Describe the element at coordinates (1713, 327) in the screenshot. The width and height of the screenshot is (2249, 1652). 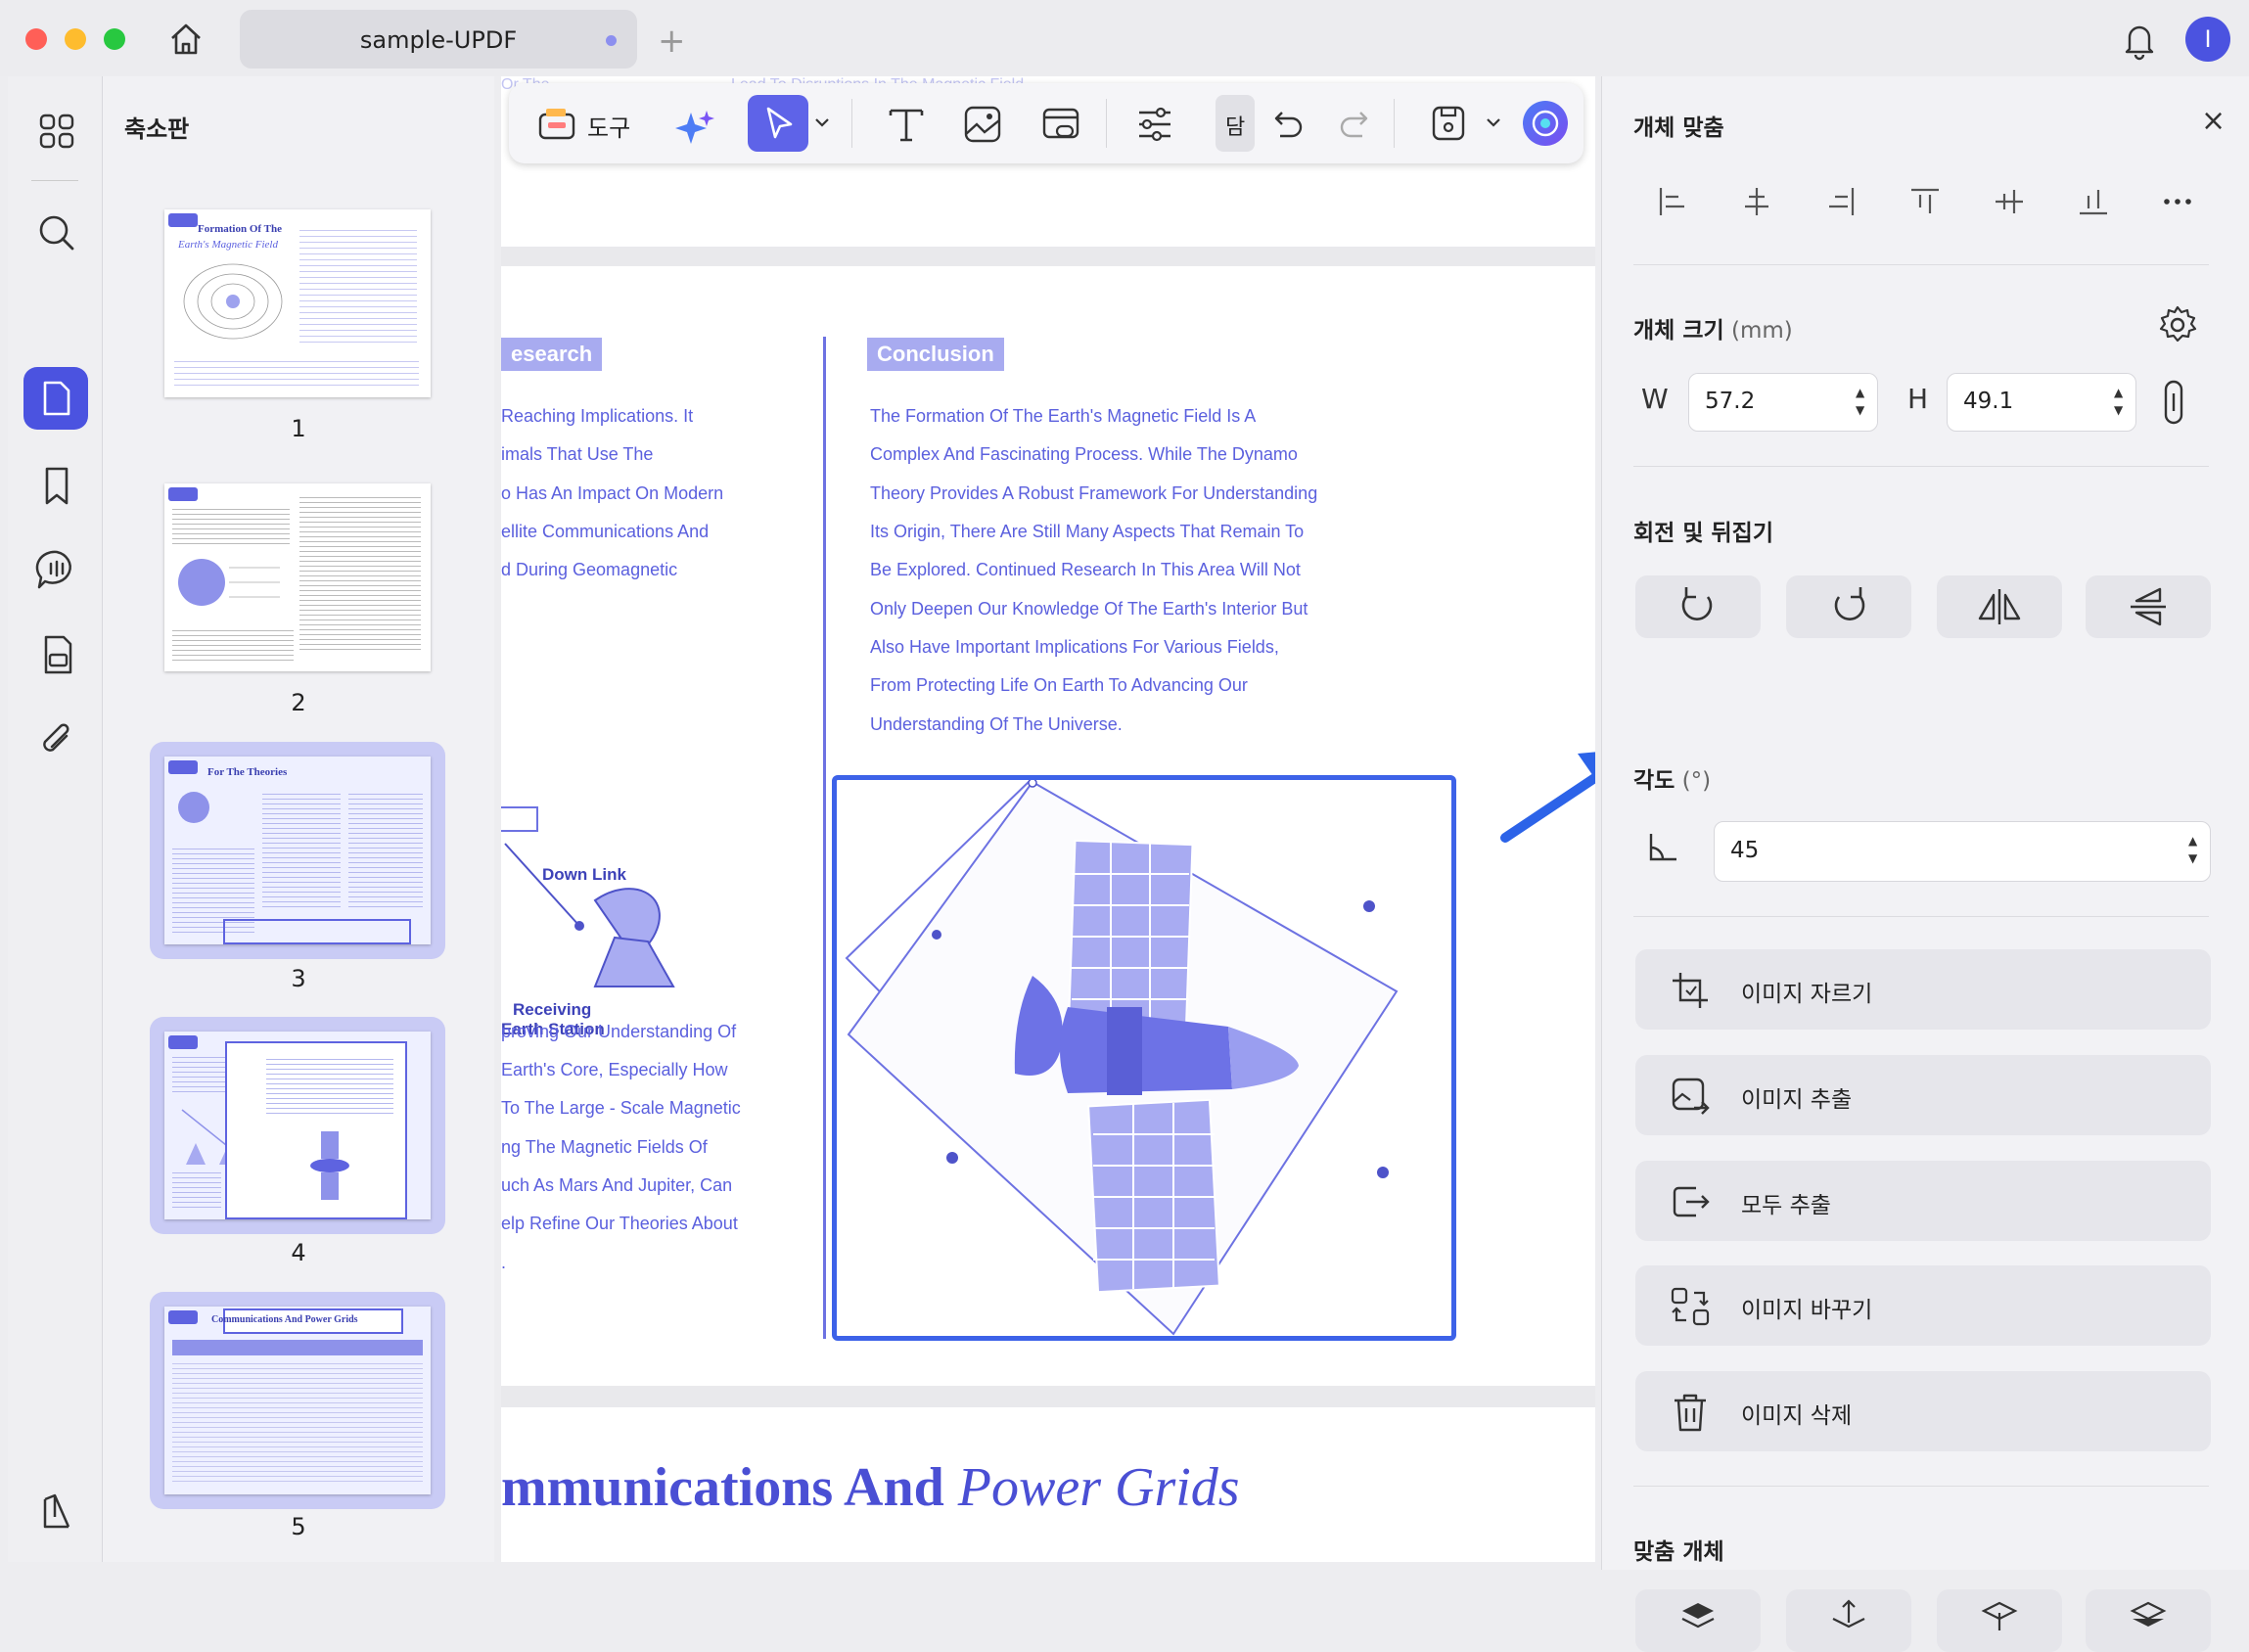
I see `size-title: 개체 크기 (mm)` at that location.